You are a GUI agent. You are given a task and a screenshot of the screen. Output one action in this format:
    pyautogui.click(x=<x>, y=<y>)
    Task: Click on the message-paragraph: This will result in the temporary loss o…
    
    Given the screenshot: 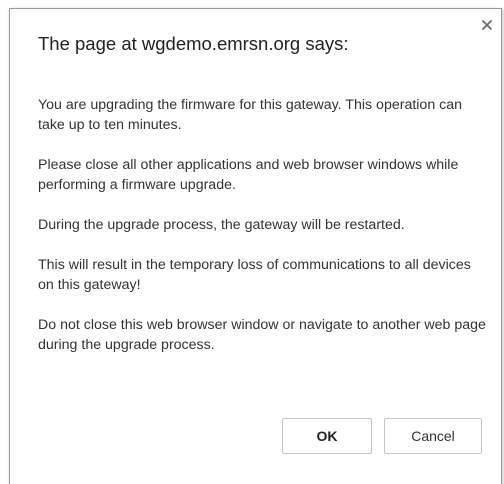 What is the action you would take?
    pyautogui.click(x=254, y=275)
    